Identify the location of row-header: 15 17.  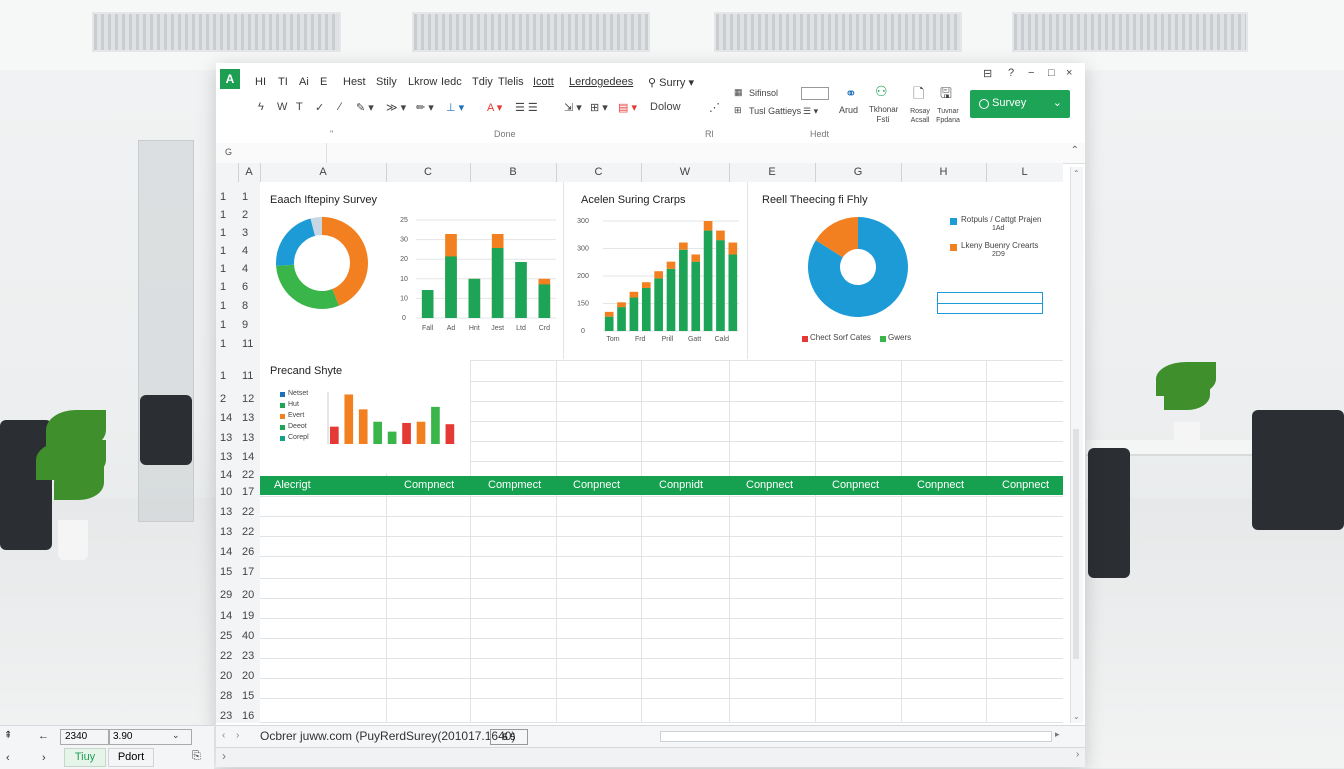
(238, 575).